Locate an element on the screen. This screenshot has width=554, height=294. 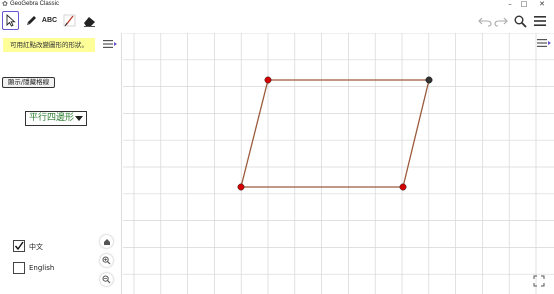
toggle-grid-button: 顯示/隱藏格線 is located at coordinates (28, 82).